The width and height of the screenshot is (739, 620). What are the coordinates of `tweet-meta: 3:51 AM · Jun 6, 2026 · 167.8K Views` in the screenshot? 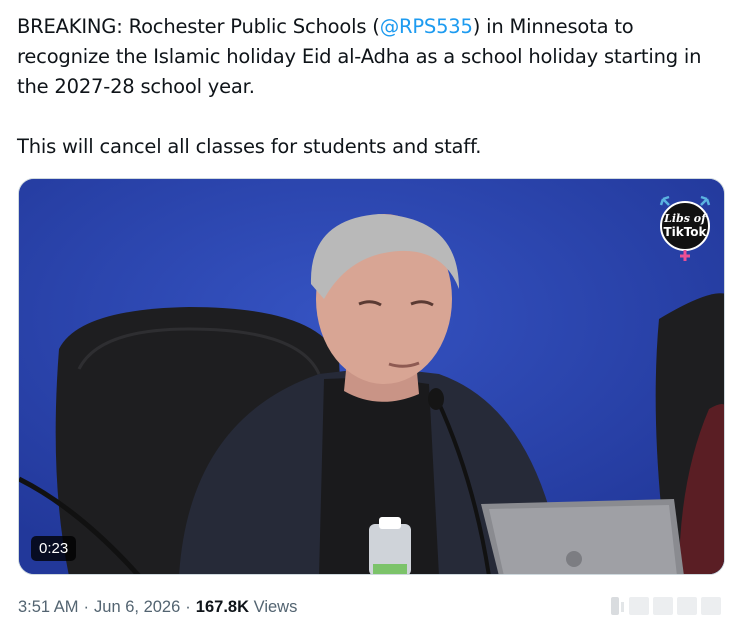 It's located at (157, 607).